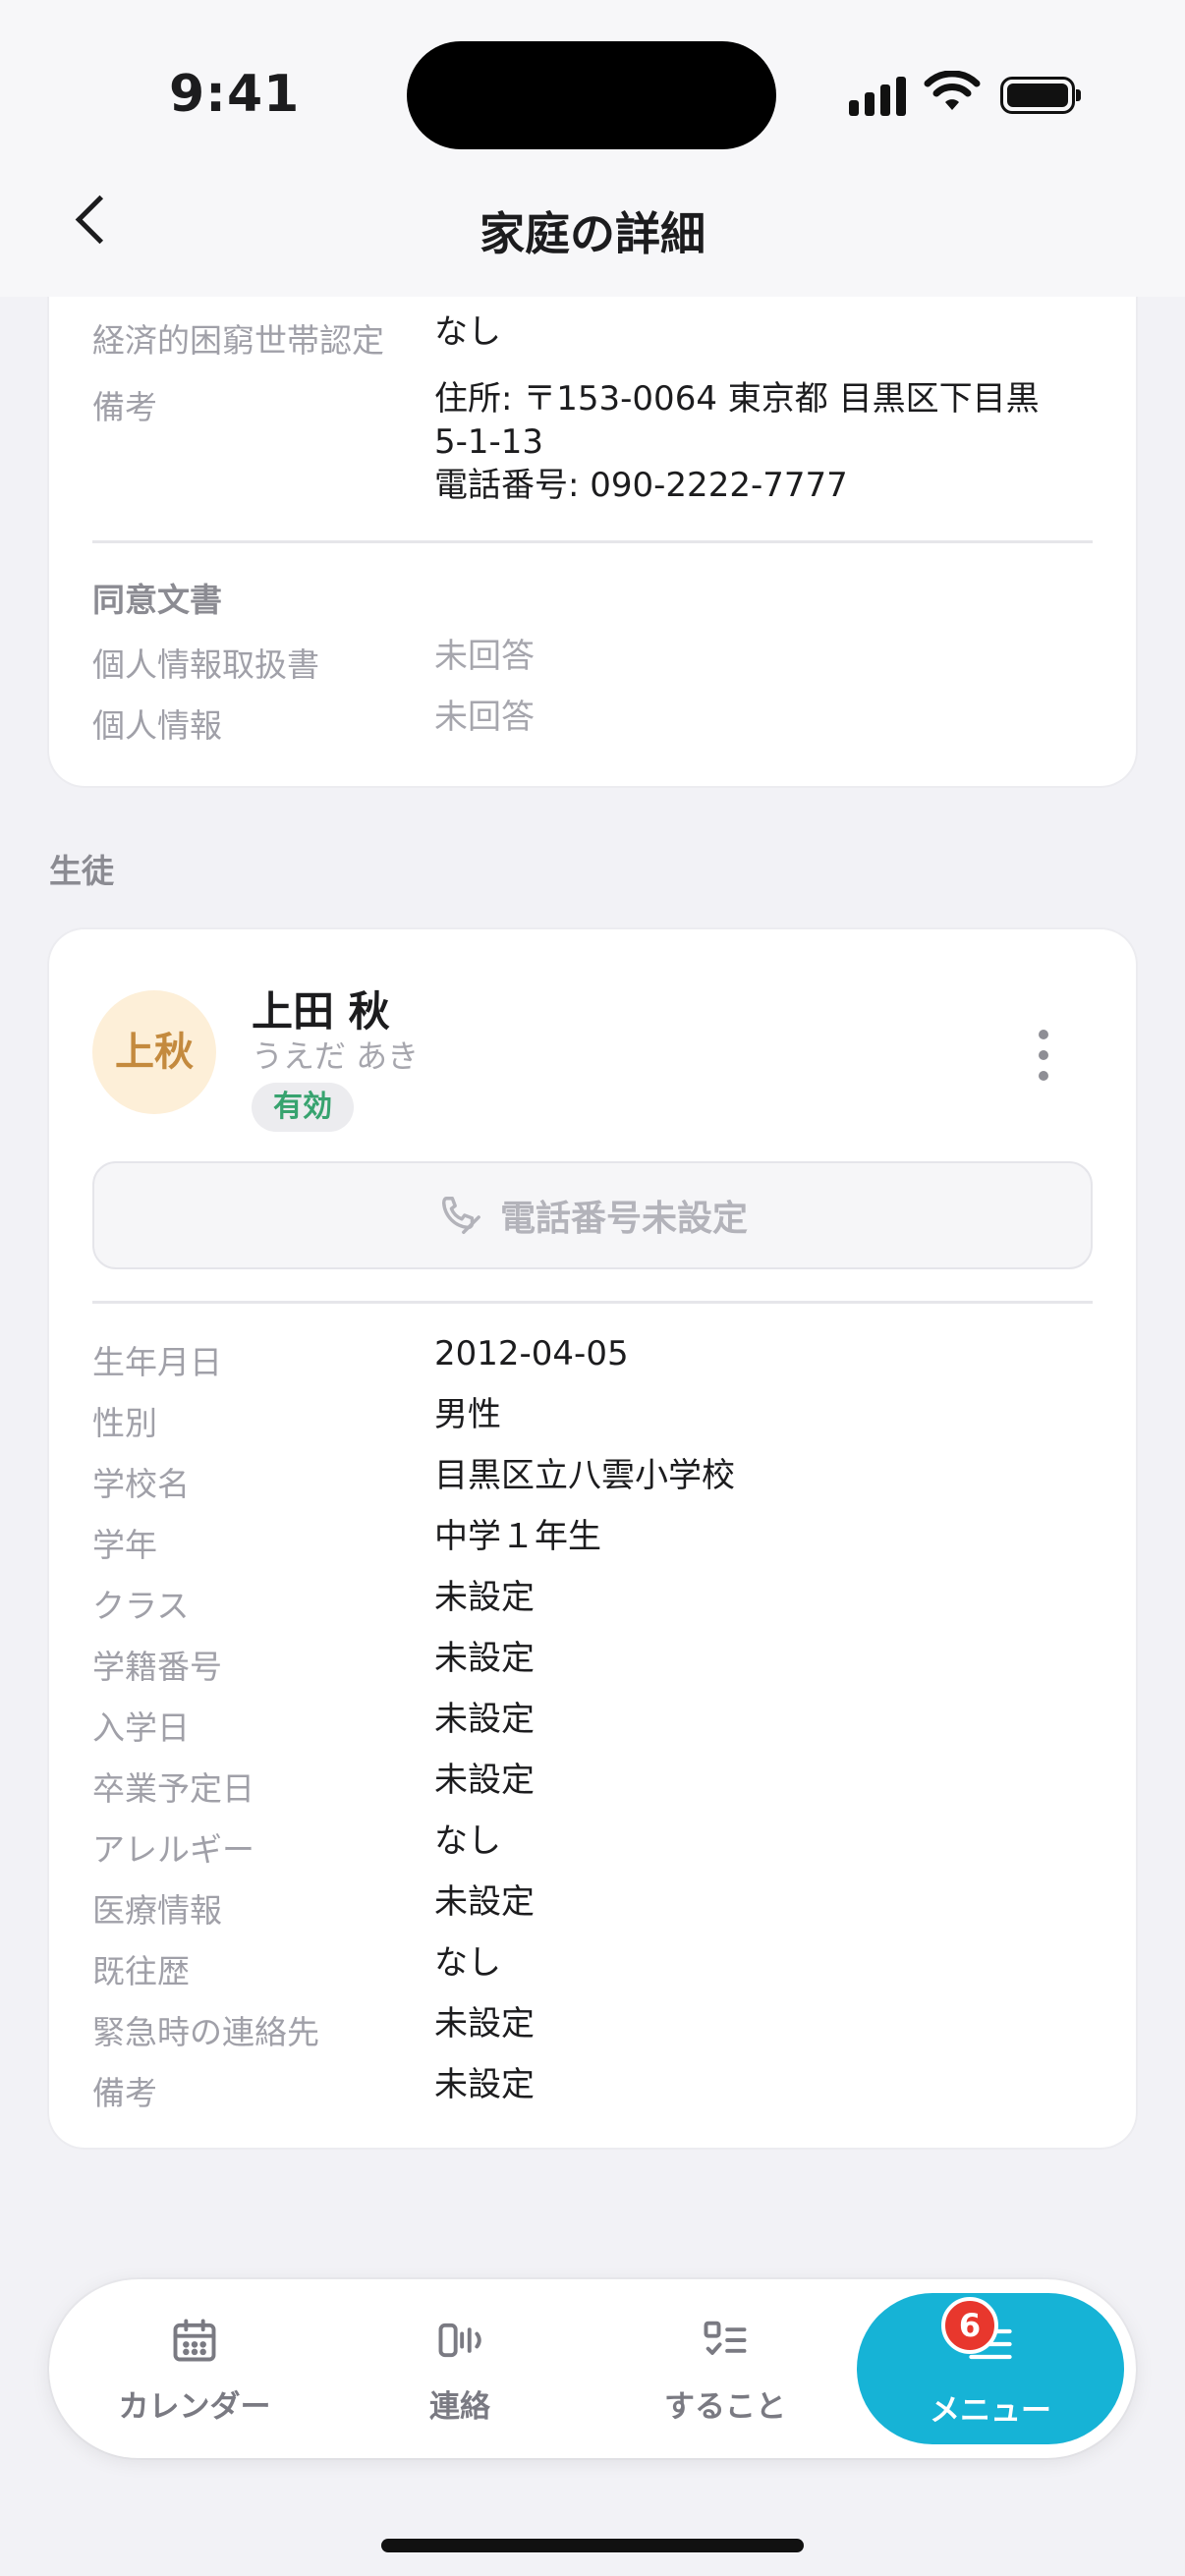 The height and width of the screenshot is (2576, 1185). What do you see at coordinates (737, 399) in the screenshot?
I see `remarks-line: 住所: 〒153-0064 東京都 目黒区下目黒` at bounding box center [737, 399].